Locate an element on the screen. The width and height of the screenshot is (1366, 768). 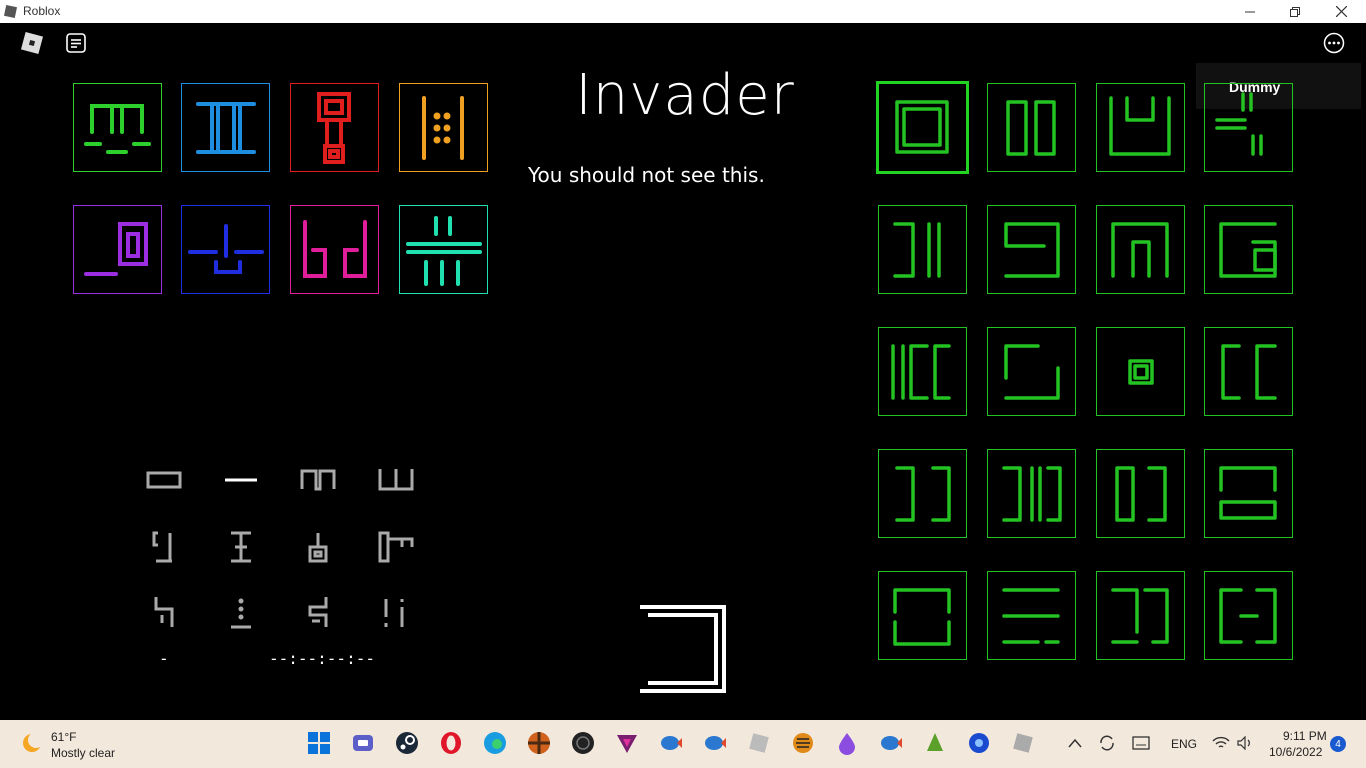
keyboard-icon is located at coordinates (1141, 743).